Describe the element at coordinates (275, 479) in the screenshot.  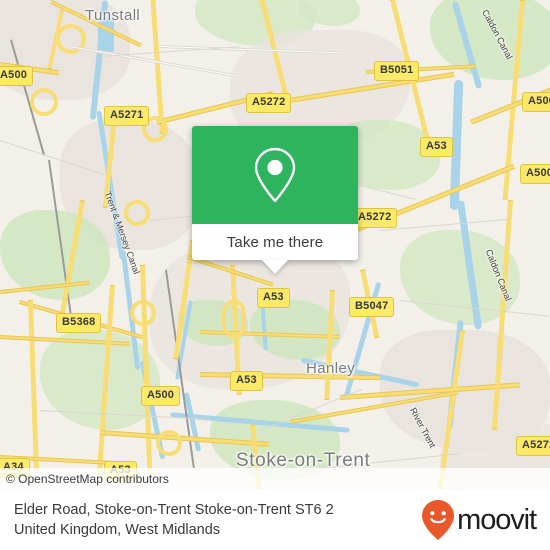
I see `map-attribution-bar: © OpenStreetMap contributors` at that location.